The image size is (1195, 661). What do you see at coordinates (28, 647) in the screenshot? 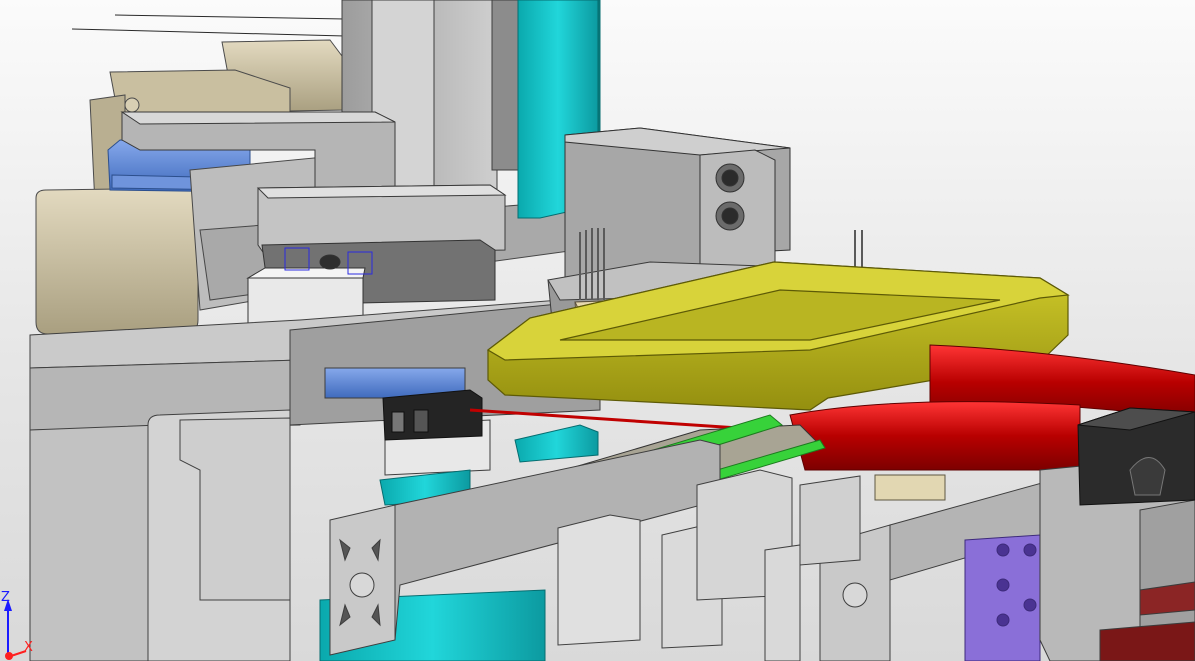
I see `x-axis-label: X` at bounding box center [28, 647].